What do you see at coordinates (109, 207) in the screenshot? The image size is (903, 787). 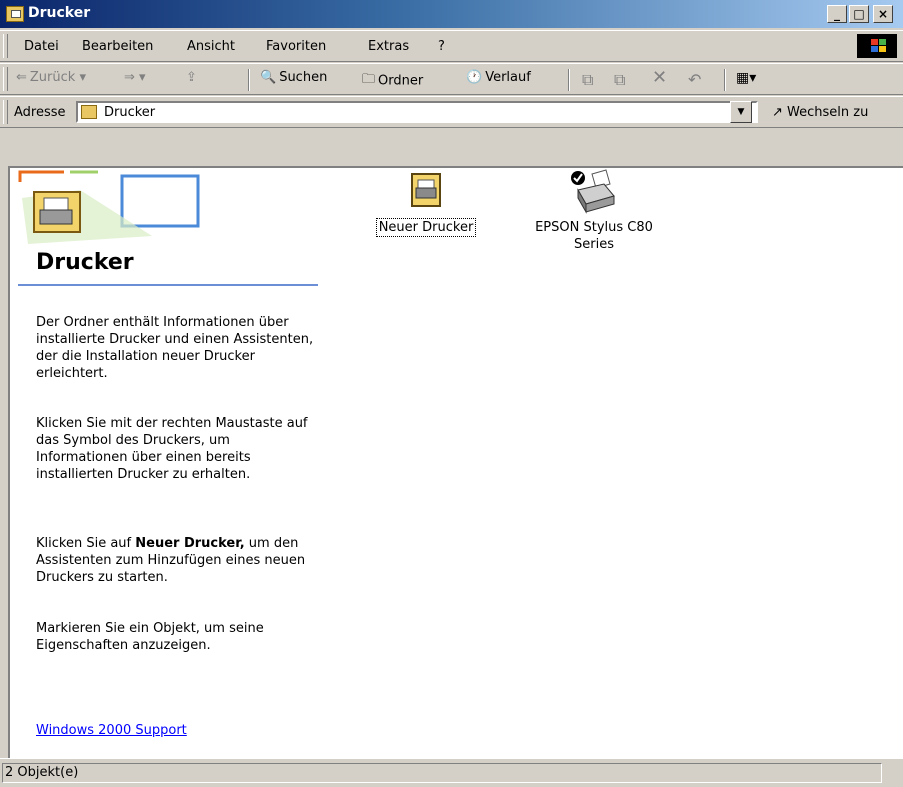 I see `folder-banner-graphic` at bounding box center [109, 207].